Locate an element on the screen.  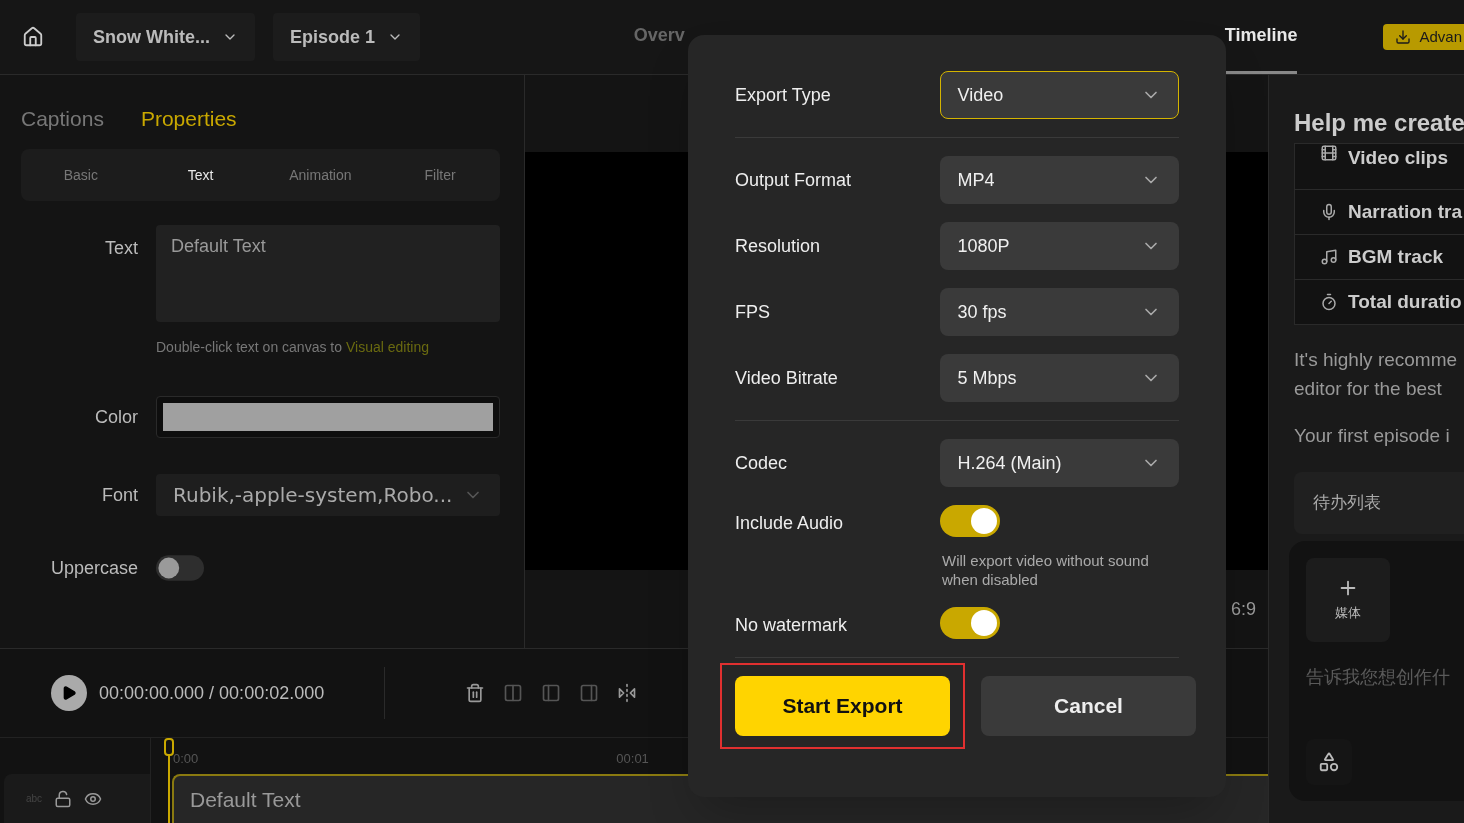
unlock-icon is located at coordinates (63, 798).